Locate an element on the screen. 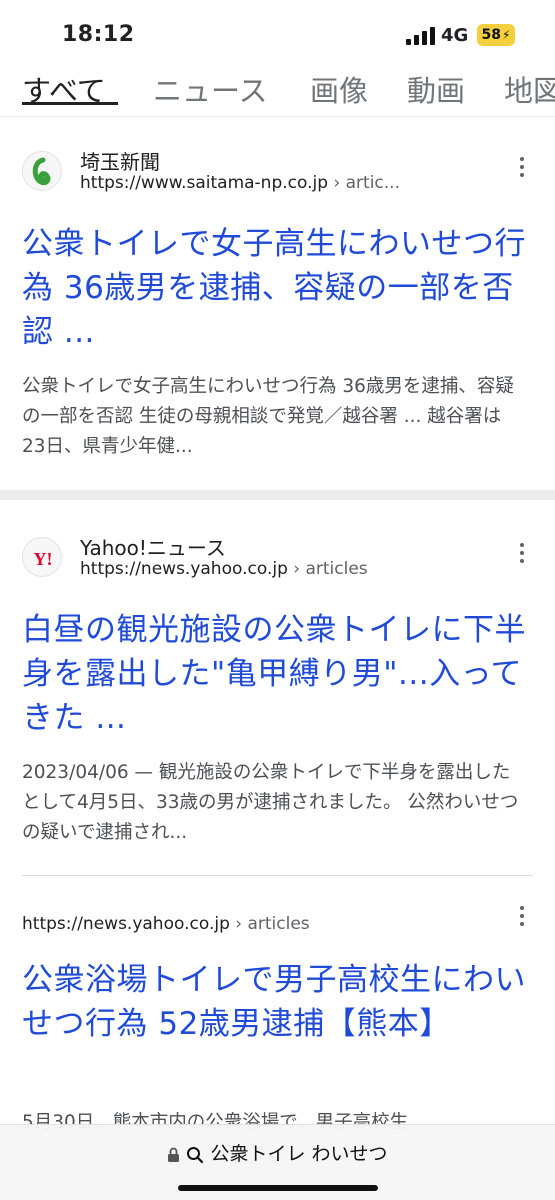 The width and height of the screenshot is (555, 1200). status-bar: 18:12 4G 58 ⚡ is located at coordinates (277, 30).